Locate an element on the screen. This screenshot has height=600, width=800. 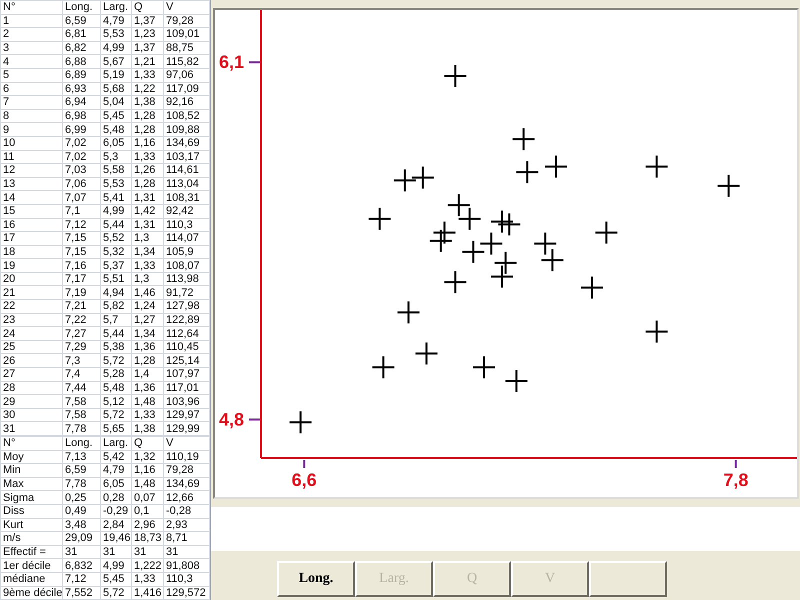
table-cell: 0,07 is located at coordinates (148, 497).